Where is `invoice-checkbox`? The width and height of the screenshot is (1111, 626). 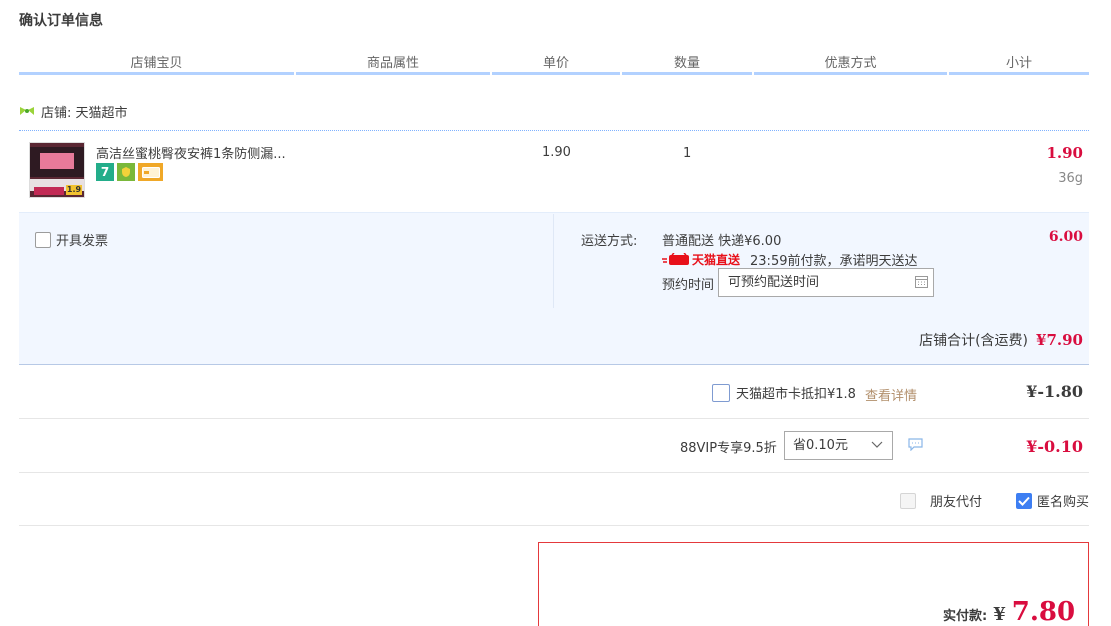
invoice-checkbox is located at coordinates (43, 239).